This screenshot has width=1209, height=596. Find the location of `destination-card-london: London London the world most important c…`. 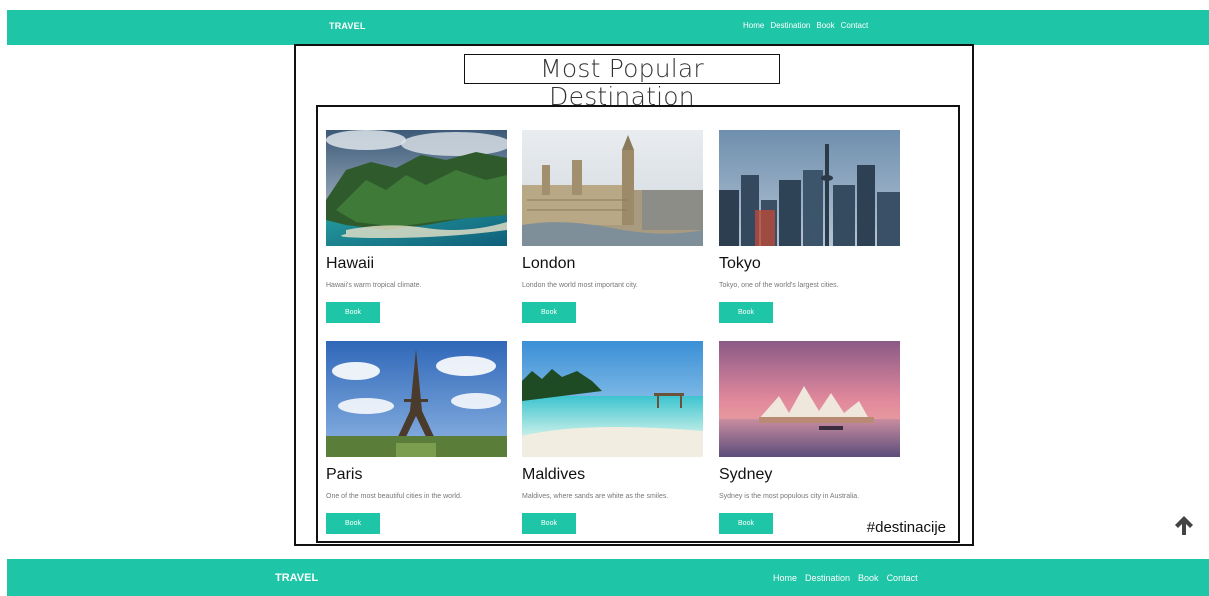

destination-card-london: London London the world most important c… is located at coordinates (613, 226).